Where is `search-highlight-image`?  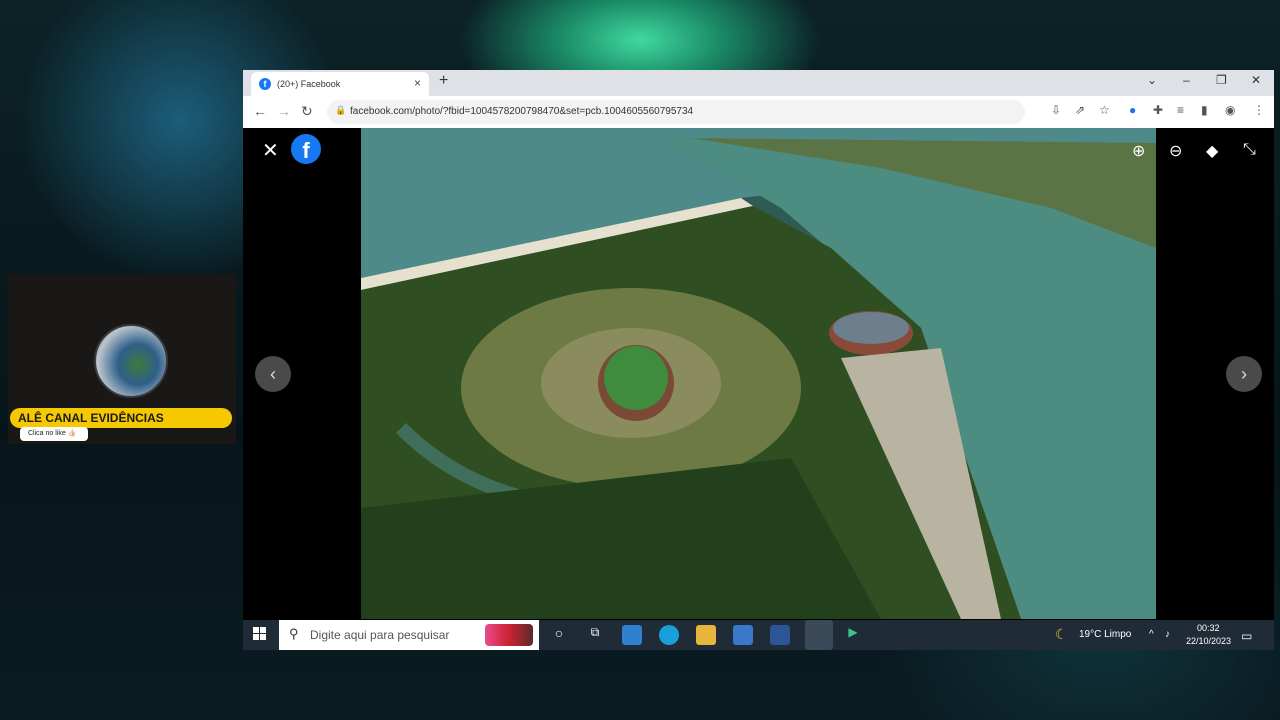 search-highlight-image is located at coordinates (509, 635).